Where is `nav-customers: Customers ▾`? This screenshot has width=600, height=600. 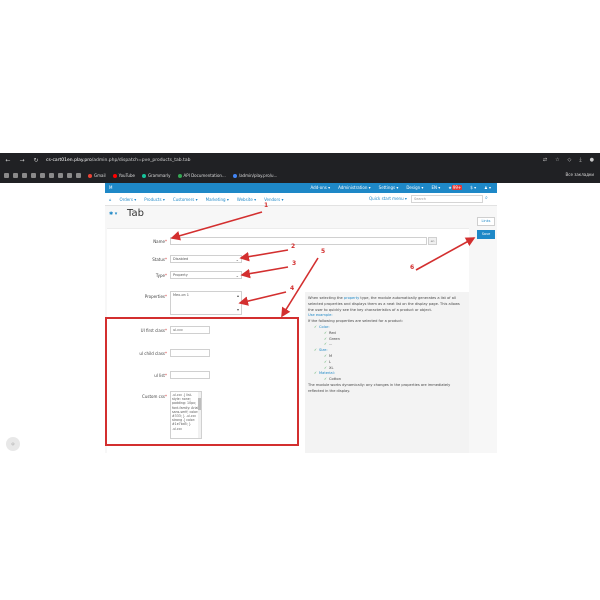
nav-customers: Customers ▾ is located at coordinates (185, 199).